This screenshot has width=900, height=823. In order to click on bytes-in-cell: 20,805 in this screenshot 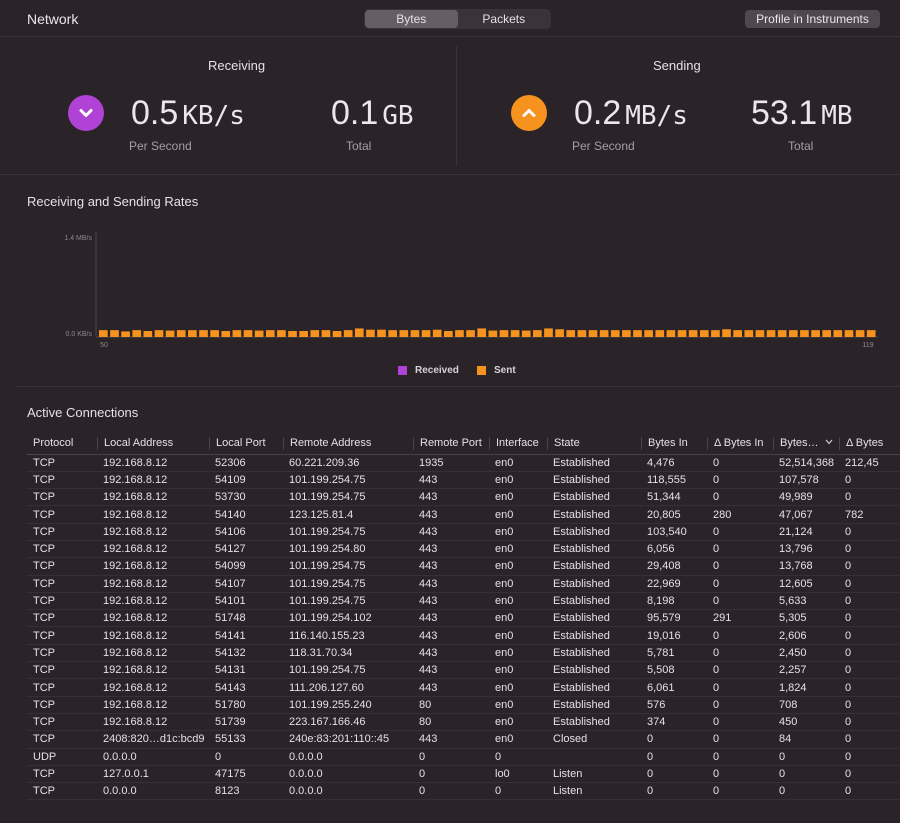, I will do `click(674, 514)`.